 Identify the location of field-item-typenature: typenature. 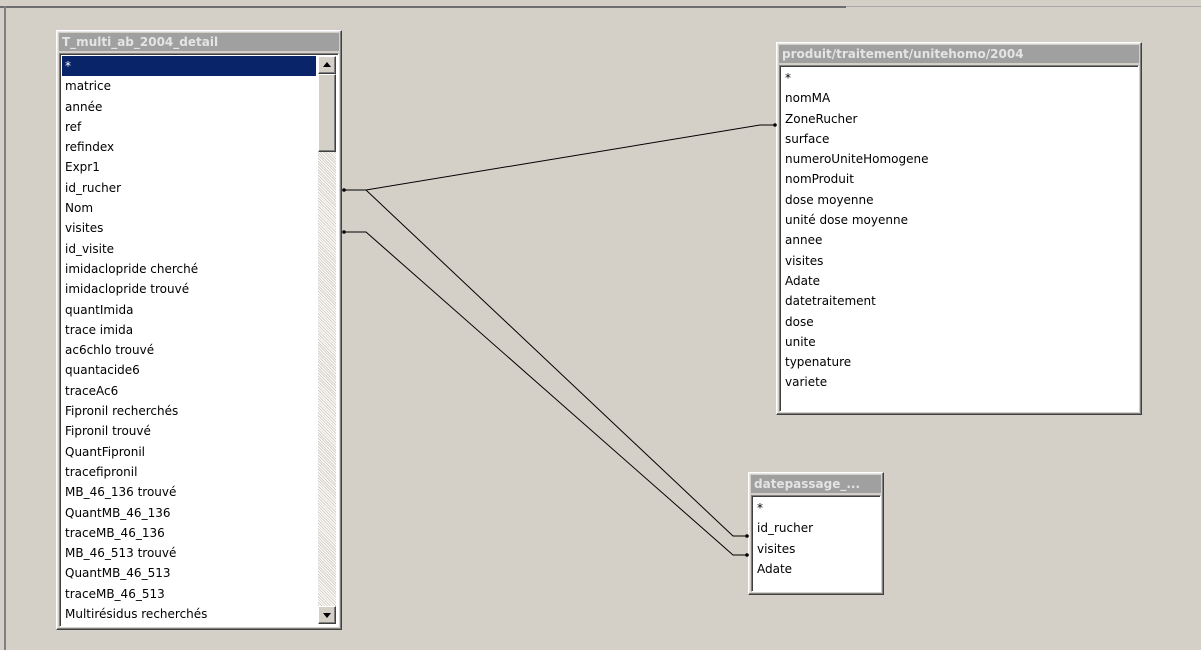
(959, 362).